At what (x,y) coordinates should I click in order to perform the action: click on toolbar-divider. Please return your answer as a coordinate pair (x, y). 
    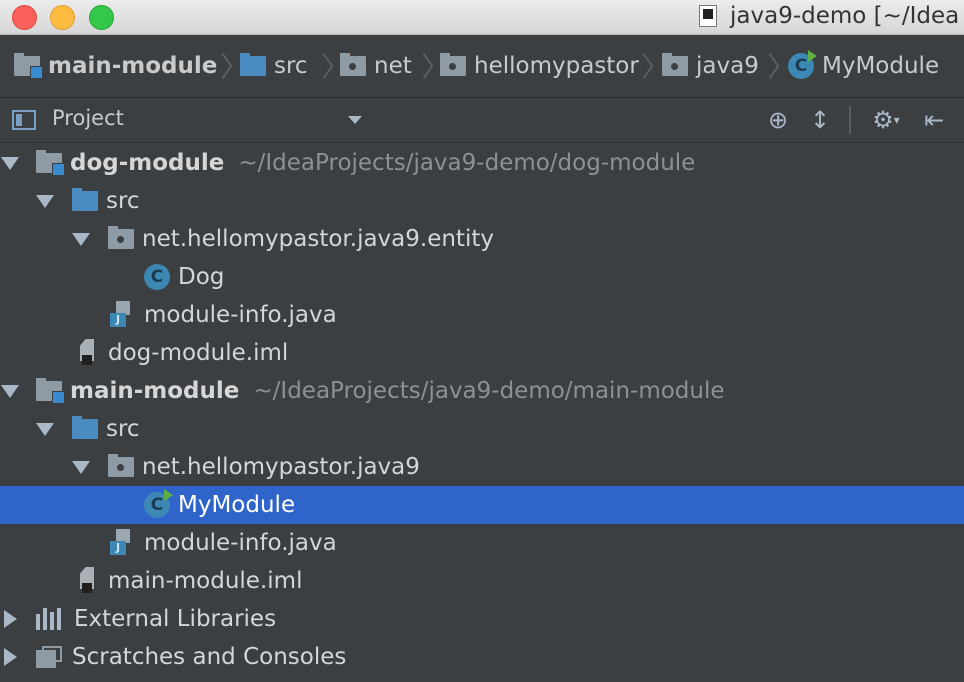
    Looking at the image, I should click on (850, 120).